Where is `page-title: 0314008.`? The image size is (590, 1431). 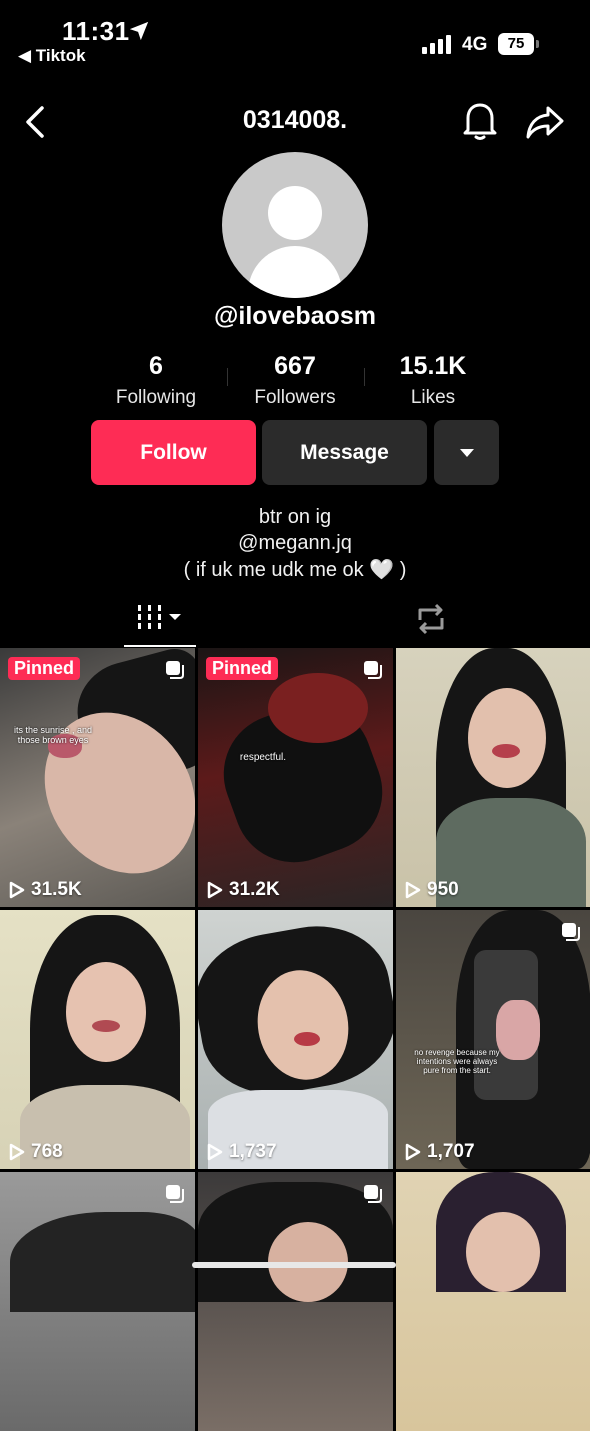
page-title: 0314008. is located at coordinates (295, 120).